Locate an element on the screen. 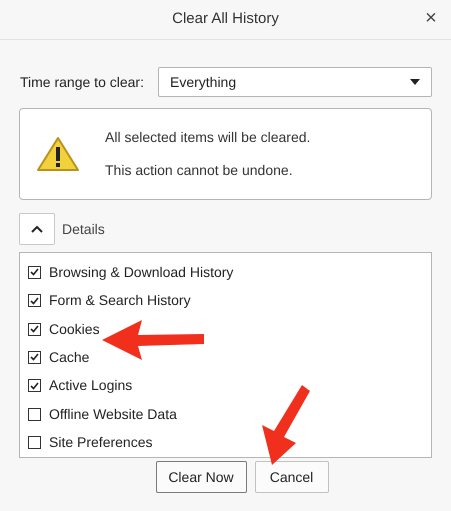 The width and height of the screenshot is (451, 511). details-label: Details is located at coordinates (83, 229).